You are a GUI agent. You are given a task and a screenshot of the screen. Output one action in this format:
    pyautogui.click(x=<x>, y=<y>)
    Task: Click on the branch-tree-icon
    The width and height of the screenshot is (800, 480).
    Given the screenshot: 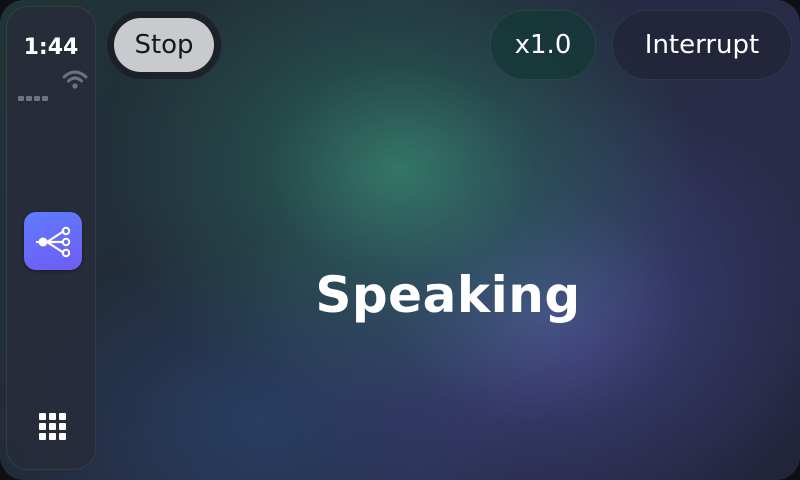 What is the action you would take?
    pyautogui.click(x=53, y=242)
    